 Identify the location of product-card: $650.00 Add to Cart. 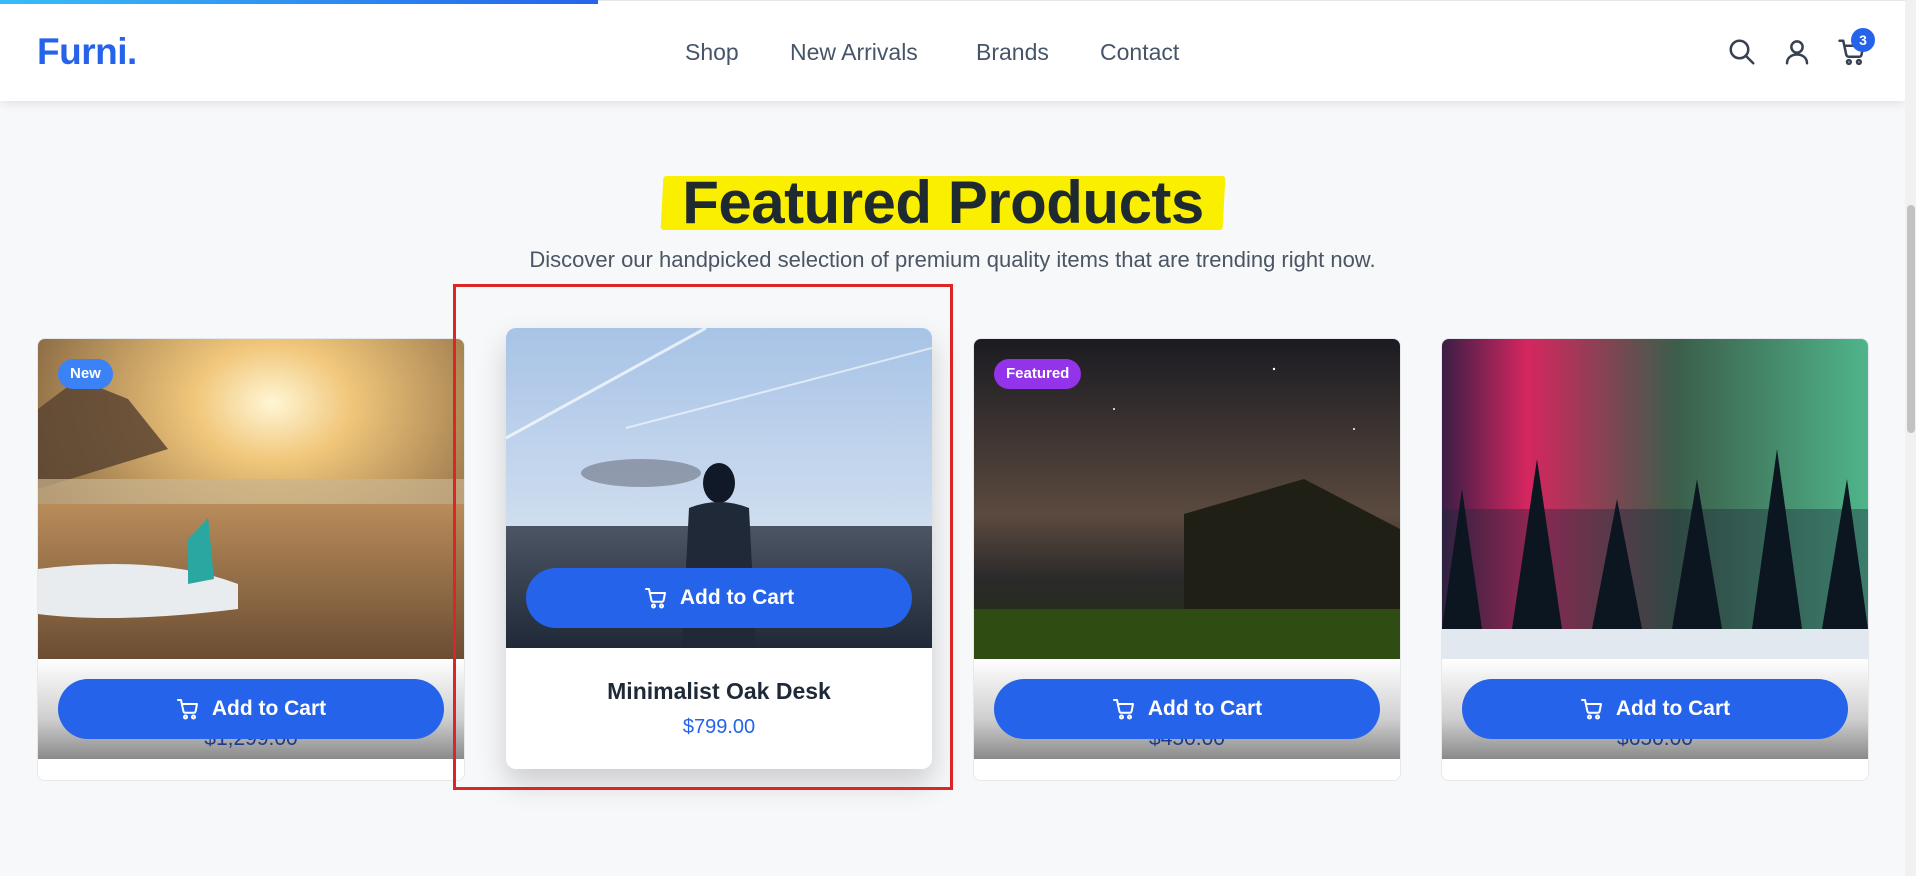
(1655, 559).